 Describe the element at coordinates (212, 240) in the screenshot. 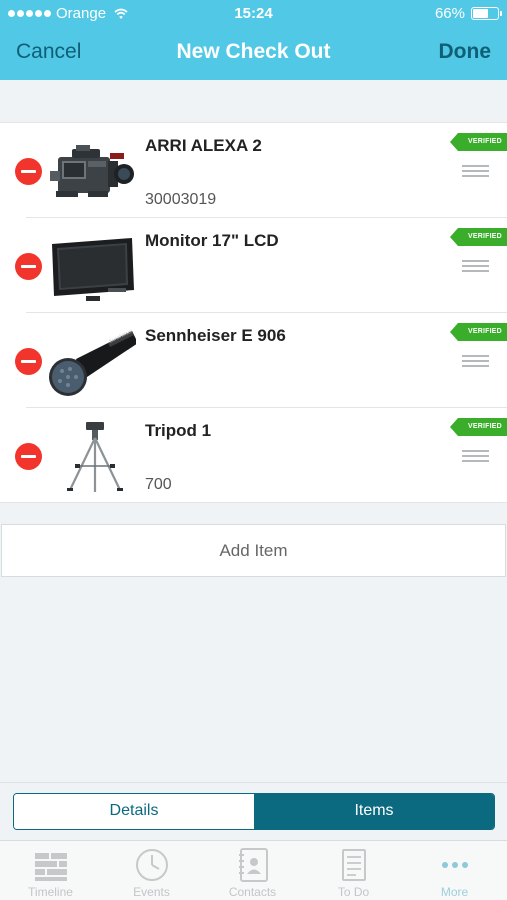

I see `item-name: Monitor 17" LCD` at that location.